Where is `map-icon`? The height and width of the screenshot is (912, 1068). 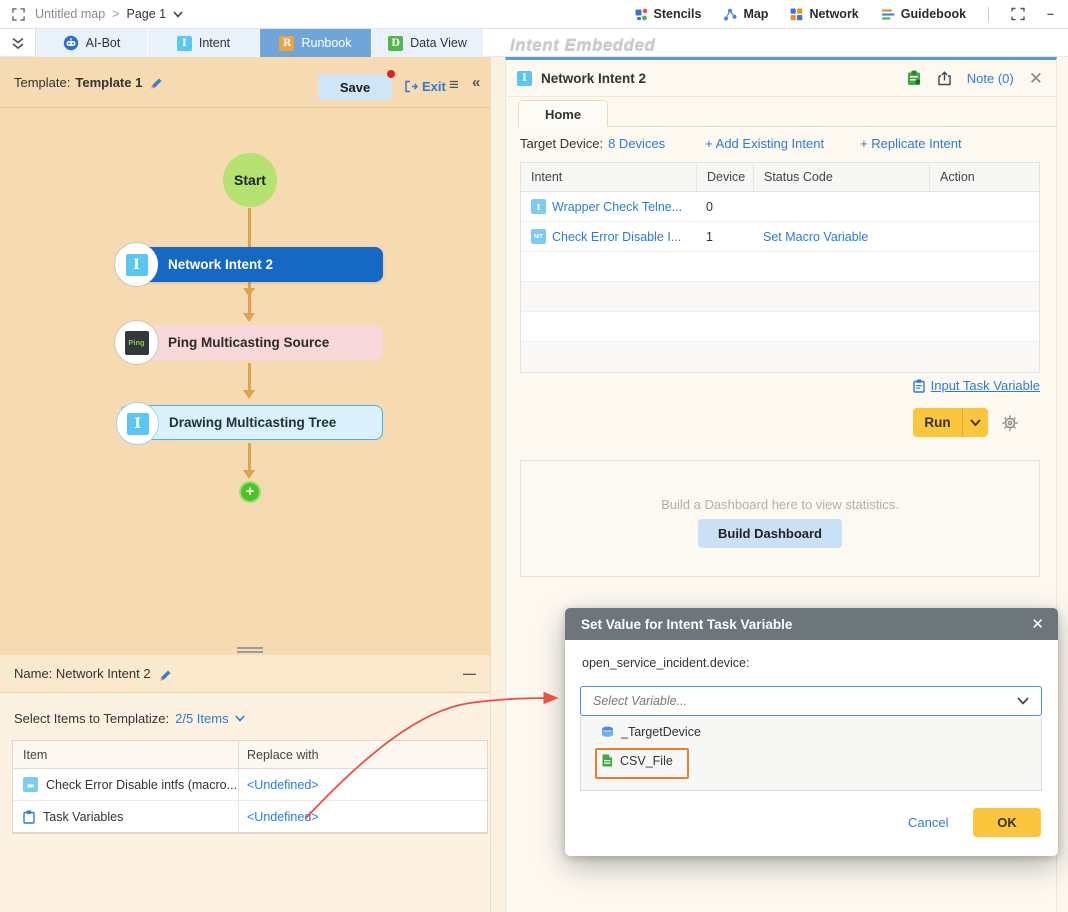 map-icon is located at coordinates (730, 14).